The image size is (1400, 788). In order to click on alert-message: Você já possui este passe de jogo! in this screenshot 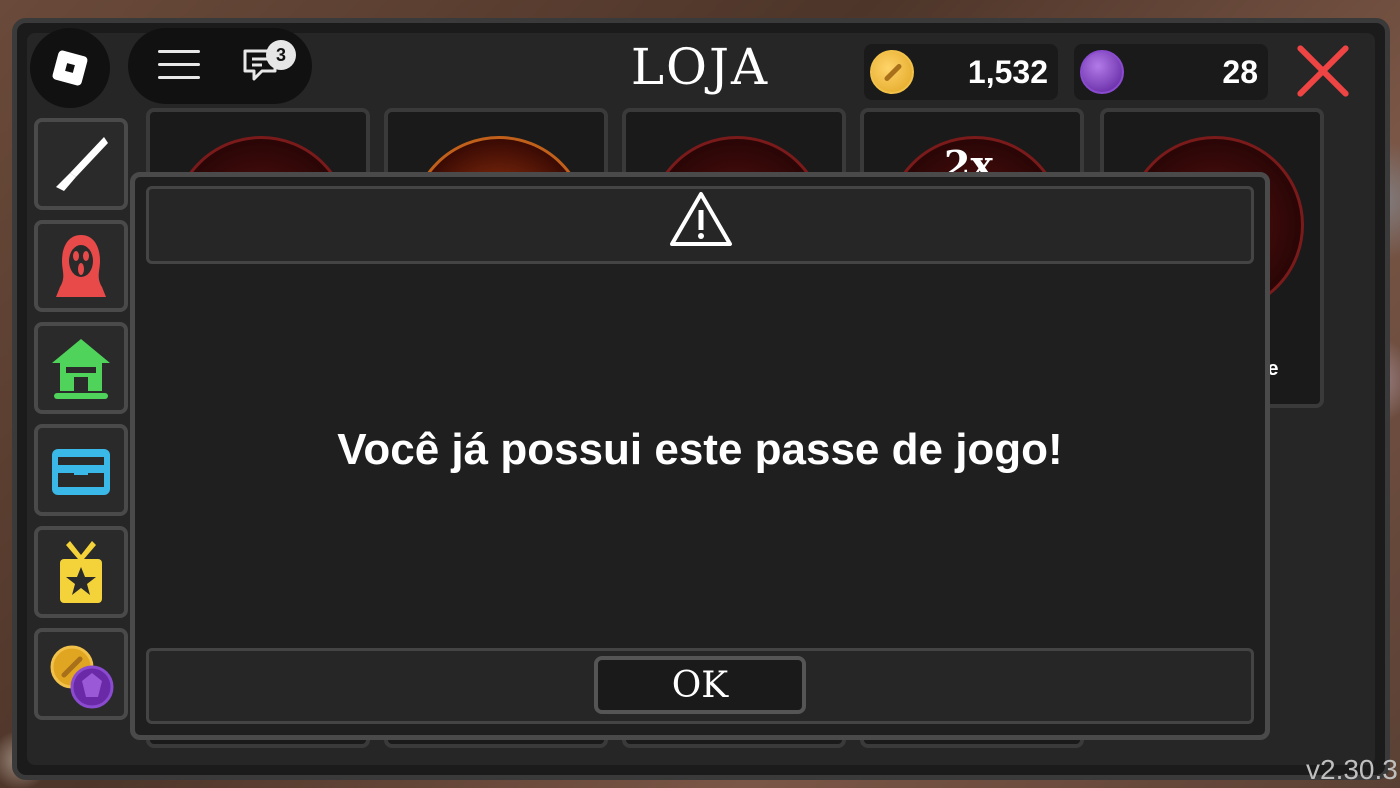, I will do `click(700, 449)`.